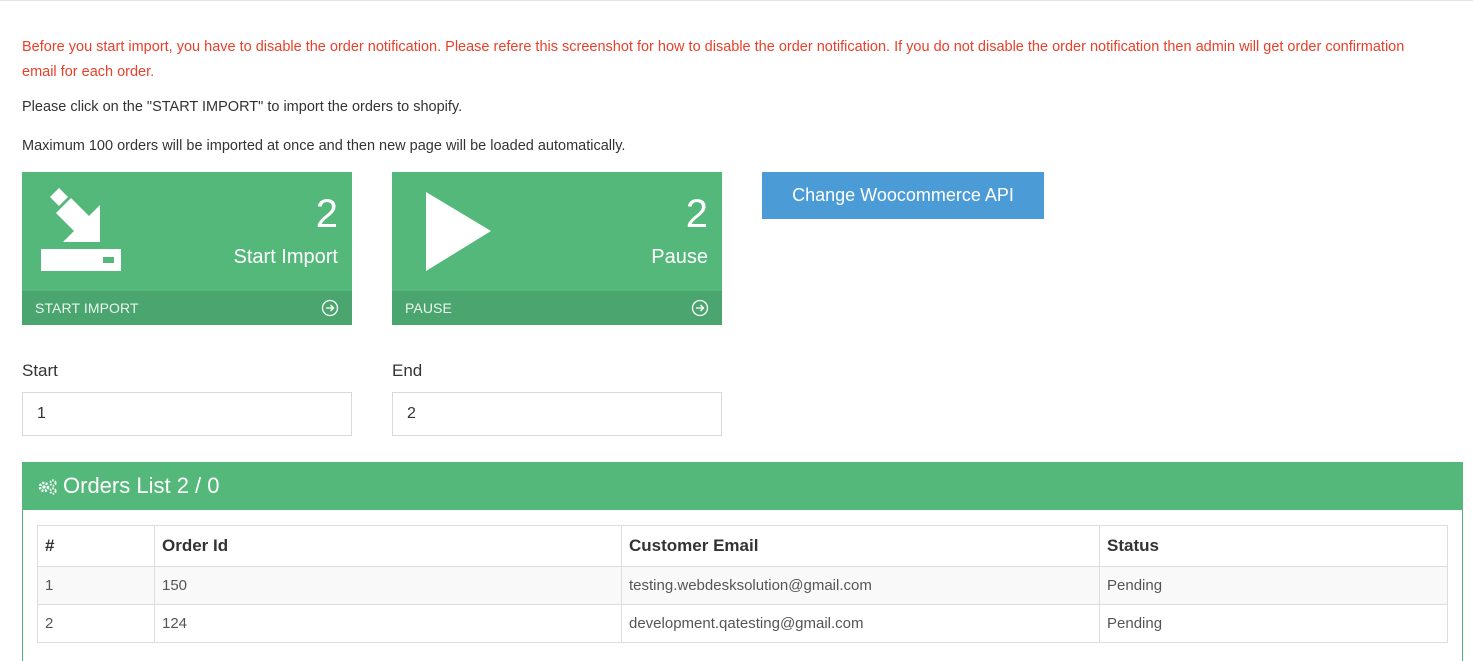  I want to click on play-icon, so click(458, 231).